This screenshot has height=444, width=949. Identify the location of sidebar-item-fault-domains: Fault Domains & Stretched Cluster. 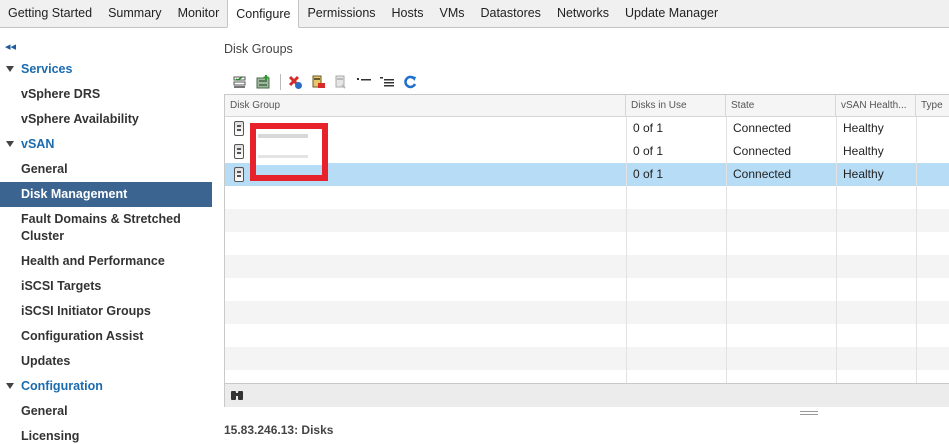
(106, 228).